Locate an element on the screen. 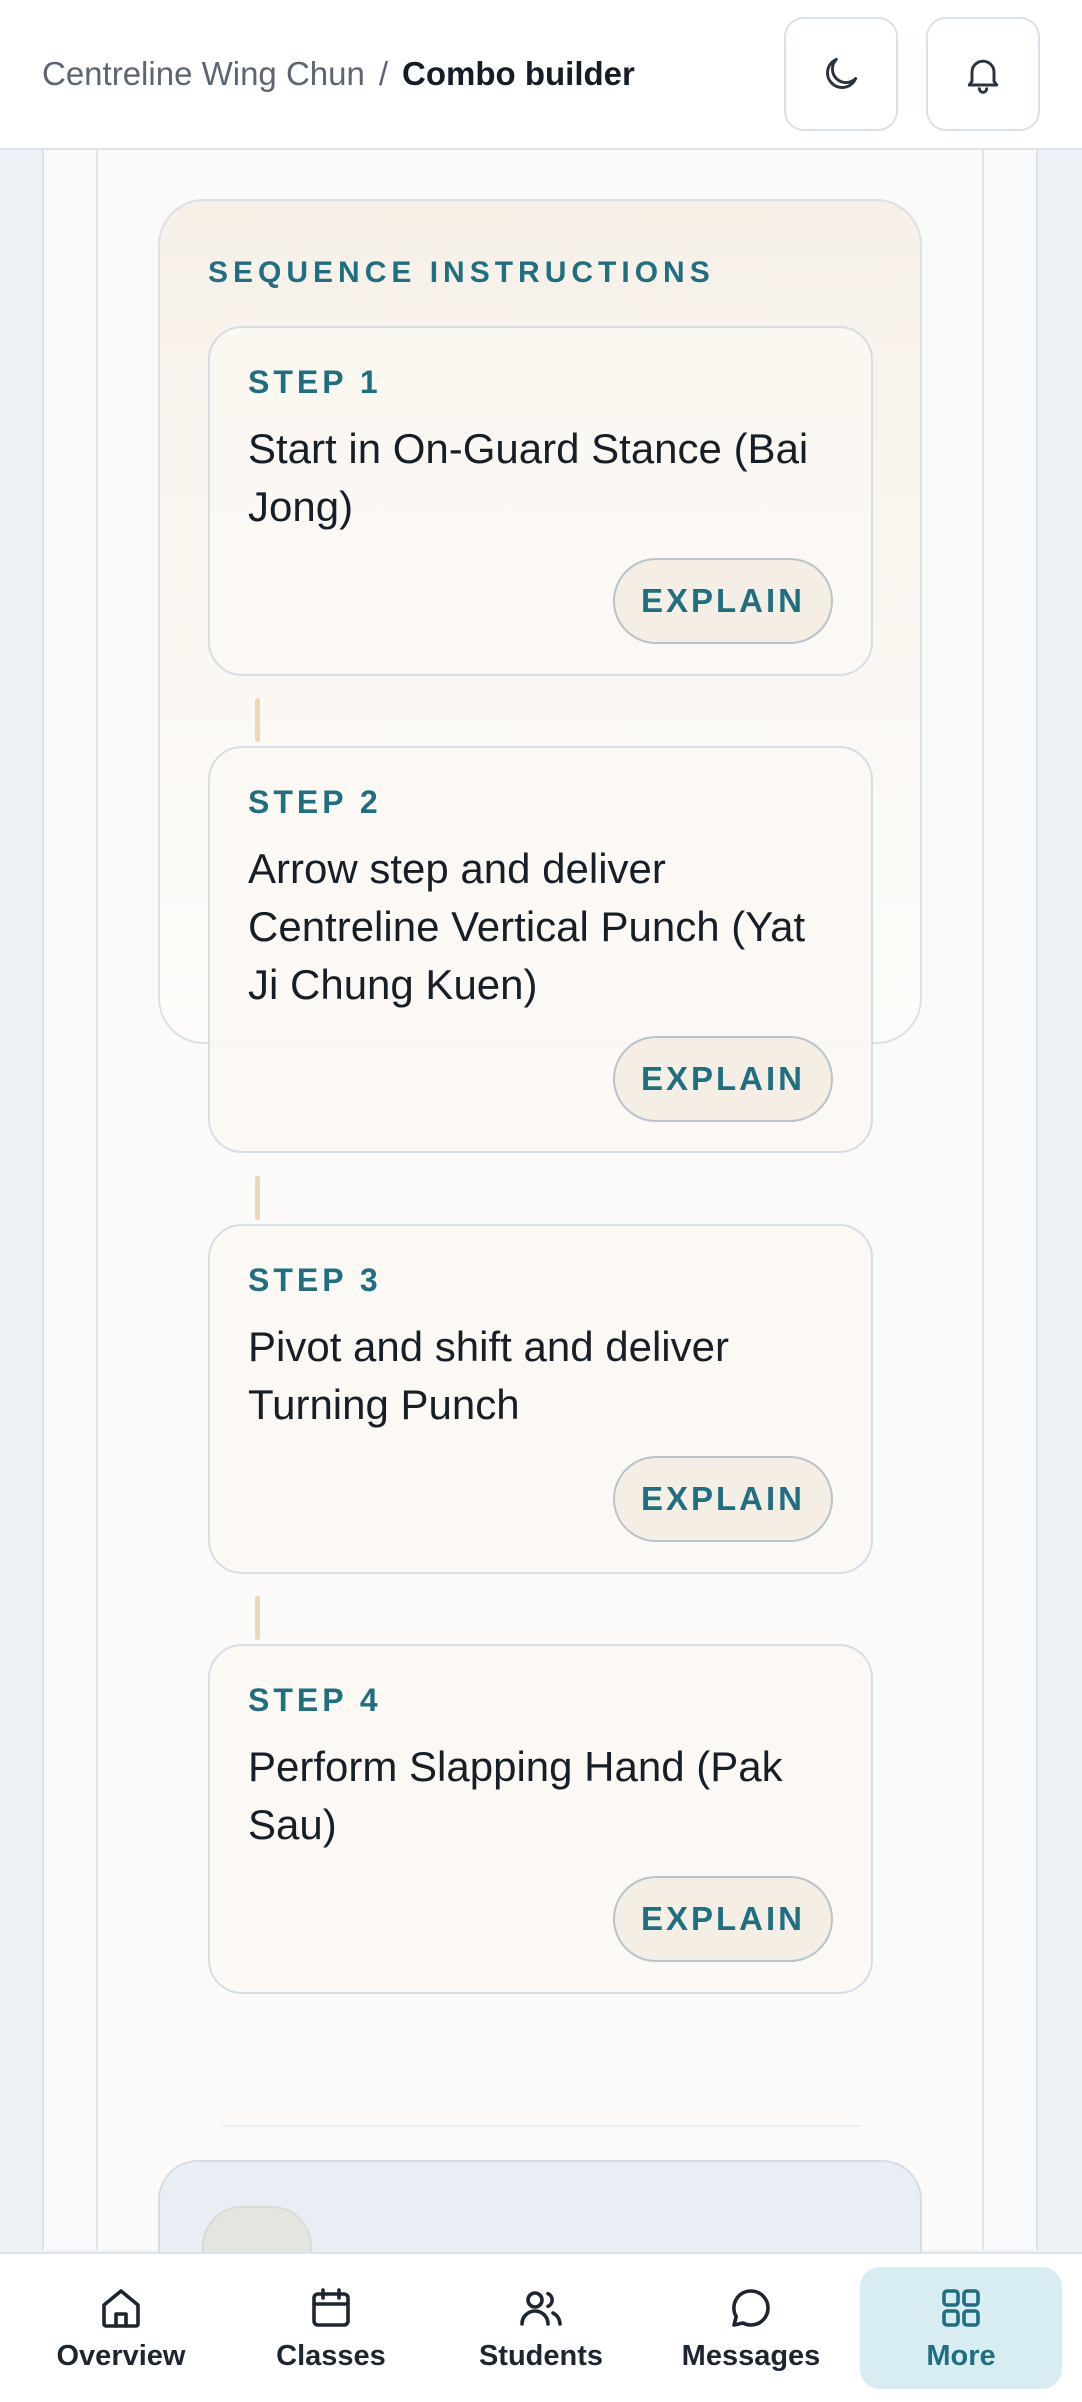  explain-button-step-1: EXPLAIN is located at coordinates (723, 601).